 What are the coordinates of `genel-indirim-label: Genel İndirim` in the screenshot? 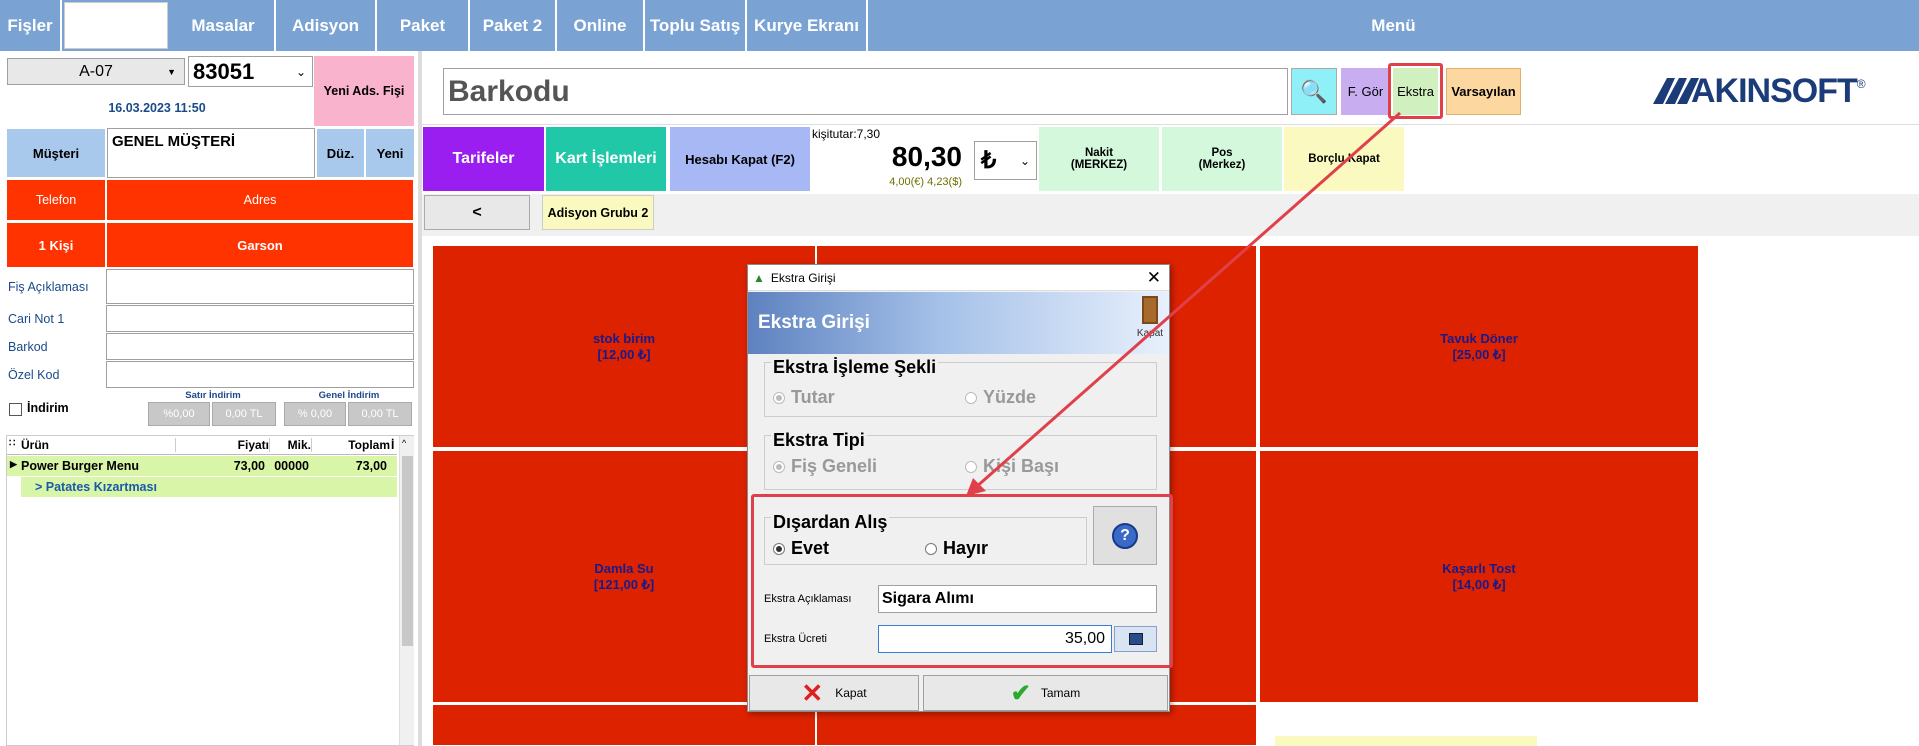 It's located at (349, 395).